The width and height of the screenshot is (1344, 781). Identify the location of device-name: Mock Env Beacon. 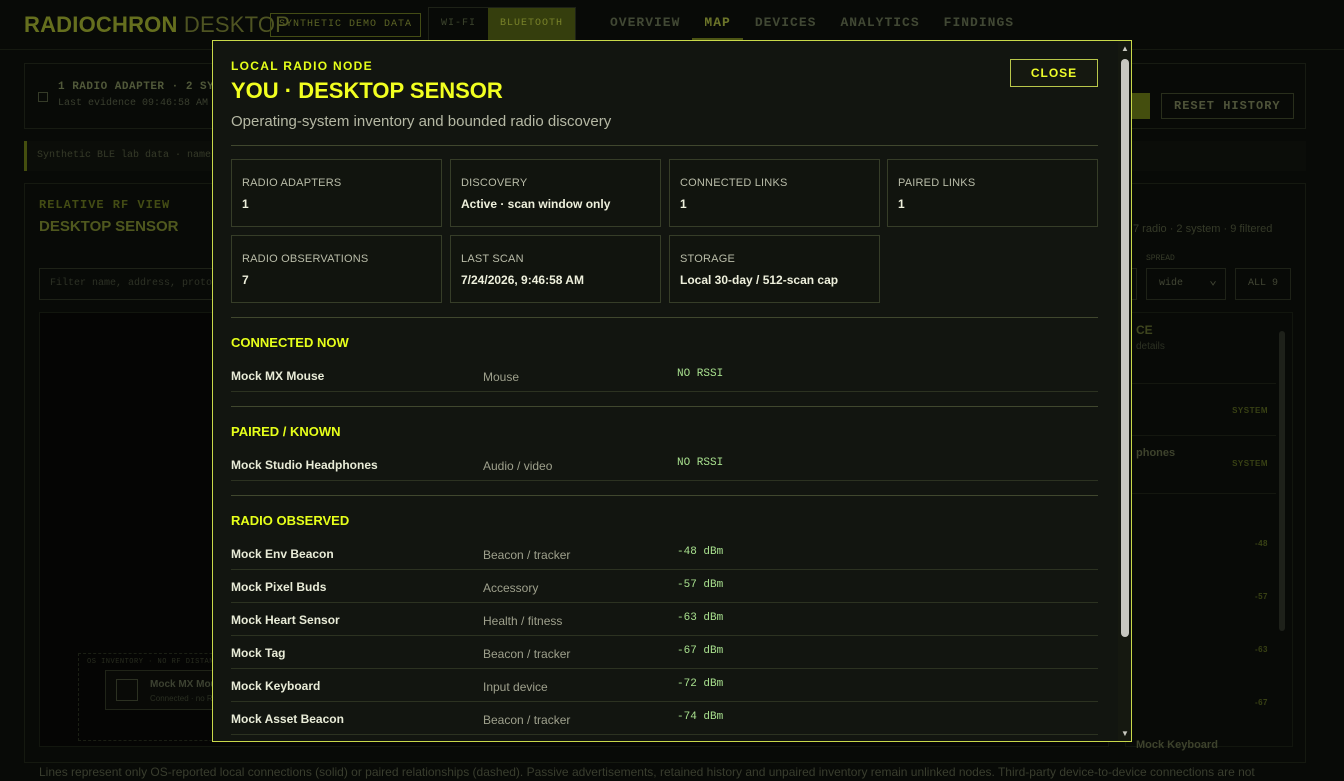
(282, 554).